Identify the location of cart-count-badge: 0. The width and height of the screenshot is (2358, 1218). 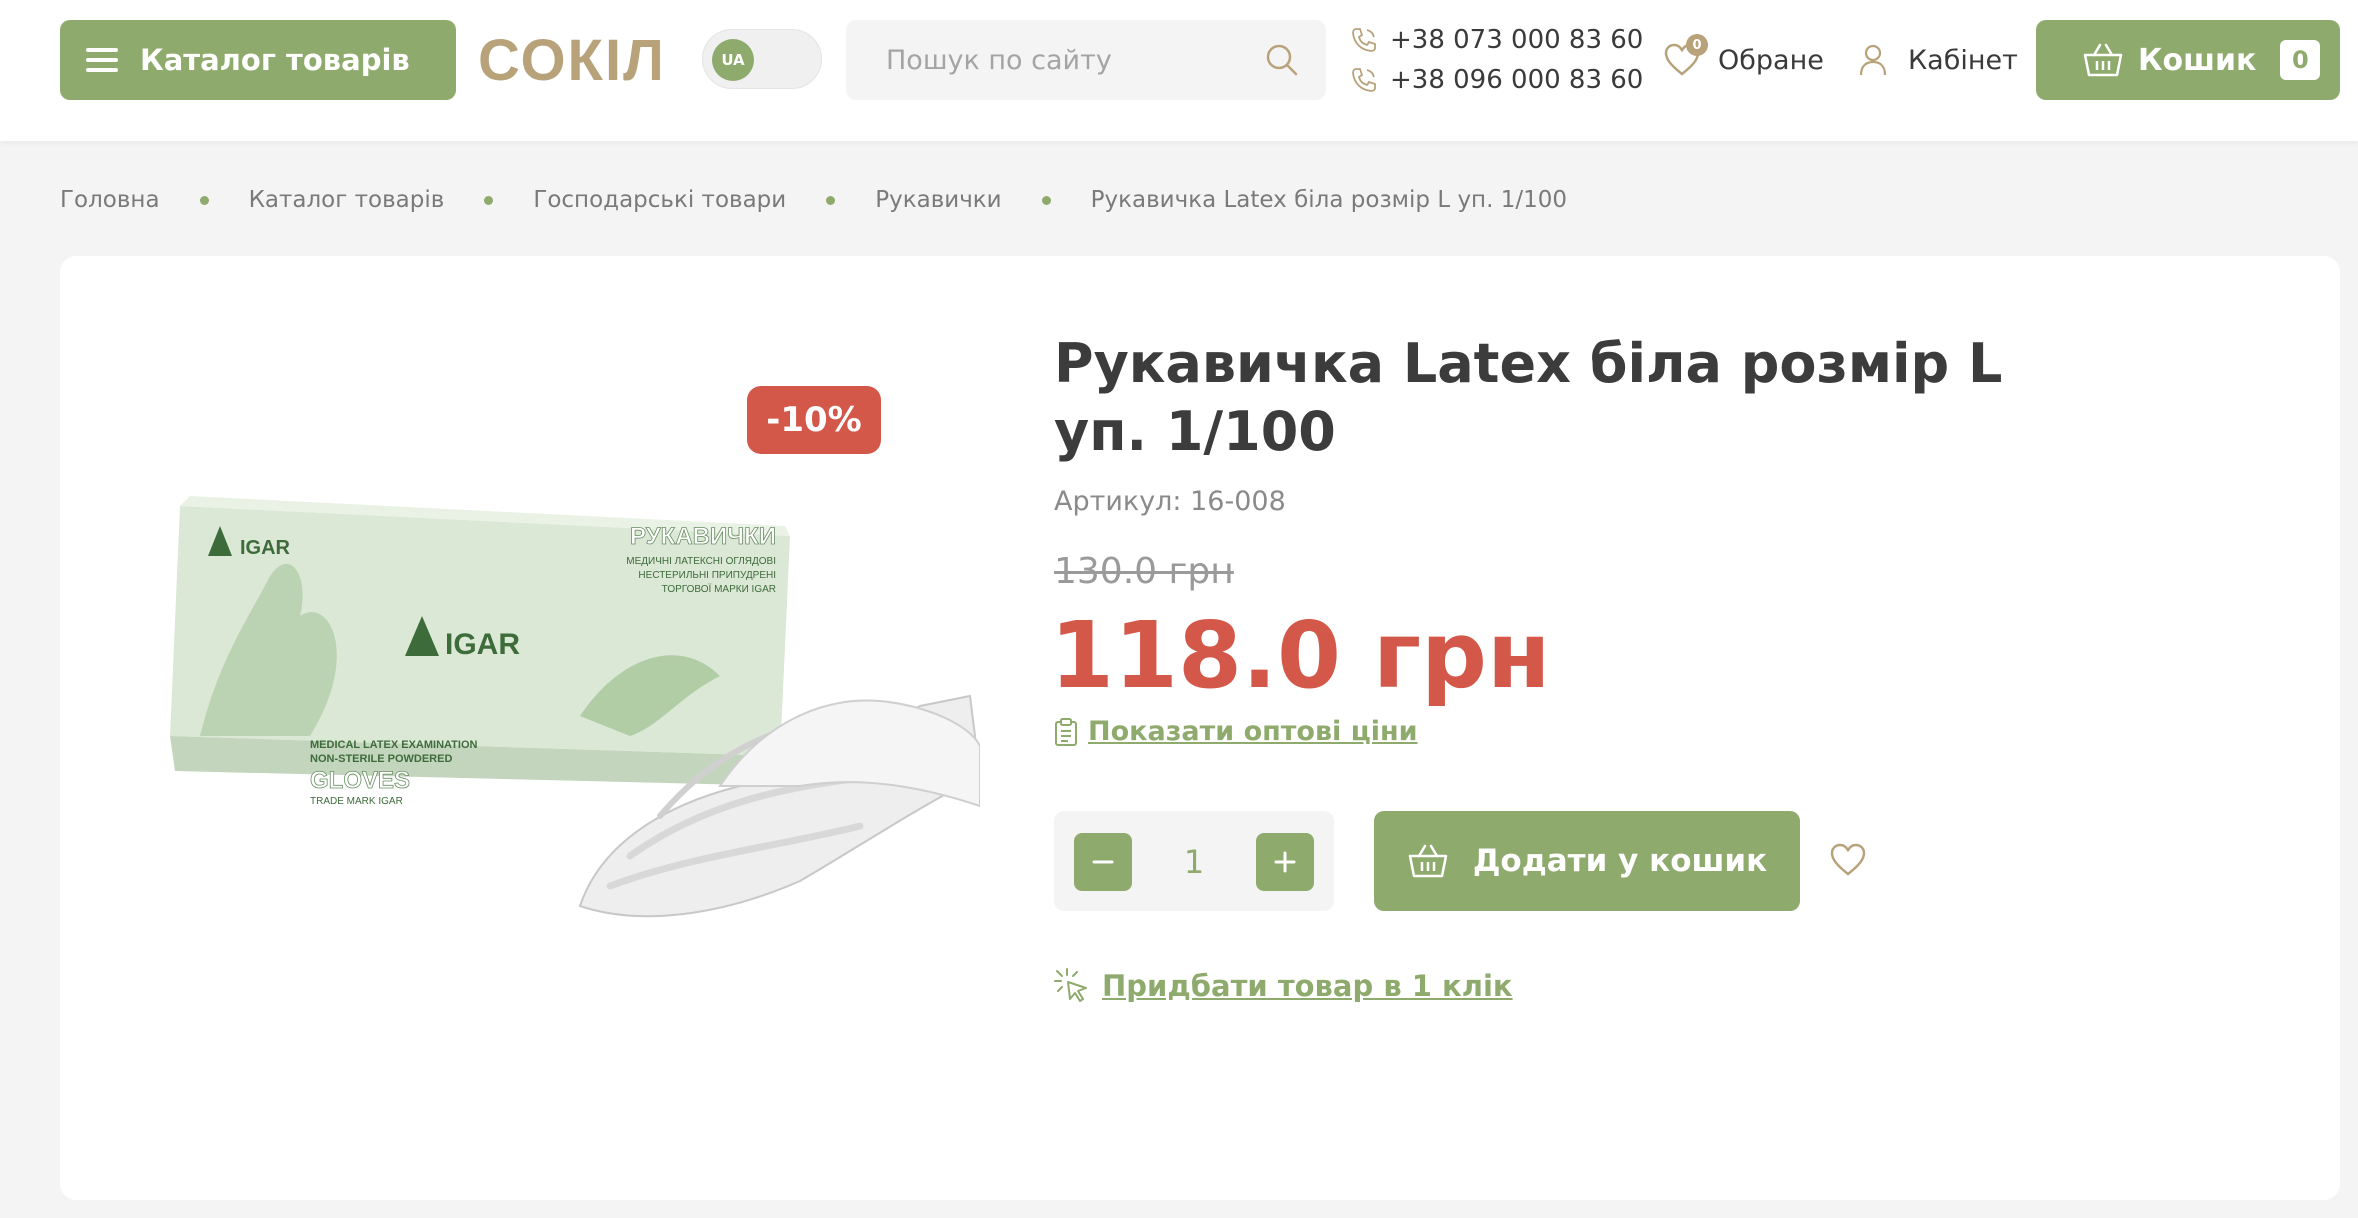
(2300, 60).